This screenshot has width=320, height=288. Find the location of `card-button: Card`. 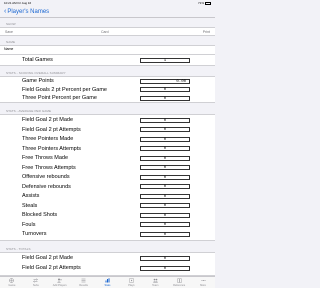

card-button: Card is located at coordinates (105, 32).